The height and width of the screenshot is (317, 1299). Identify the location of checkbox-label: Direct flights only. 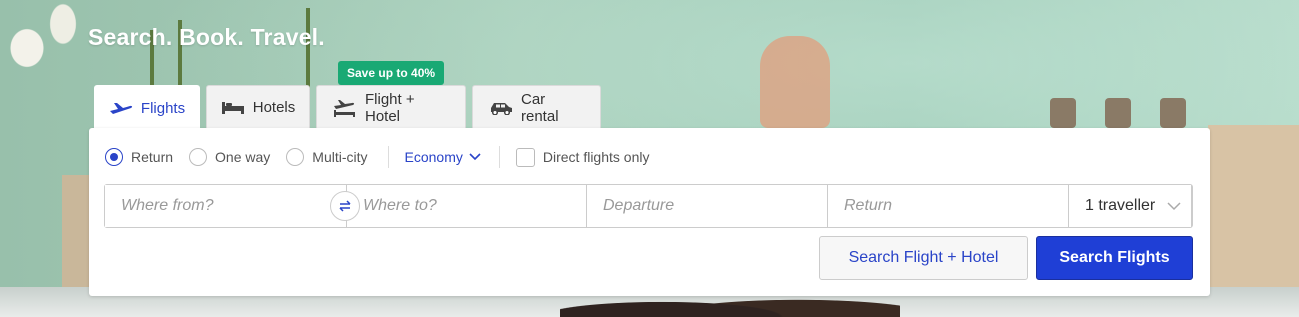
(596, 157).